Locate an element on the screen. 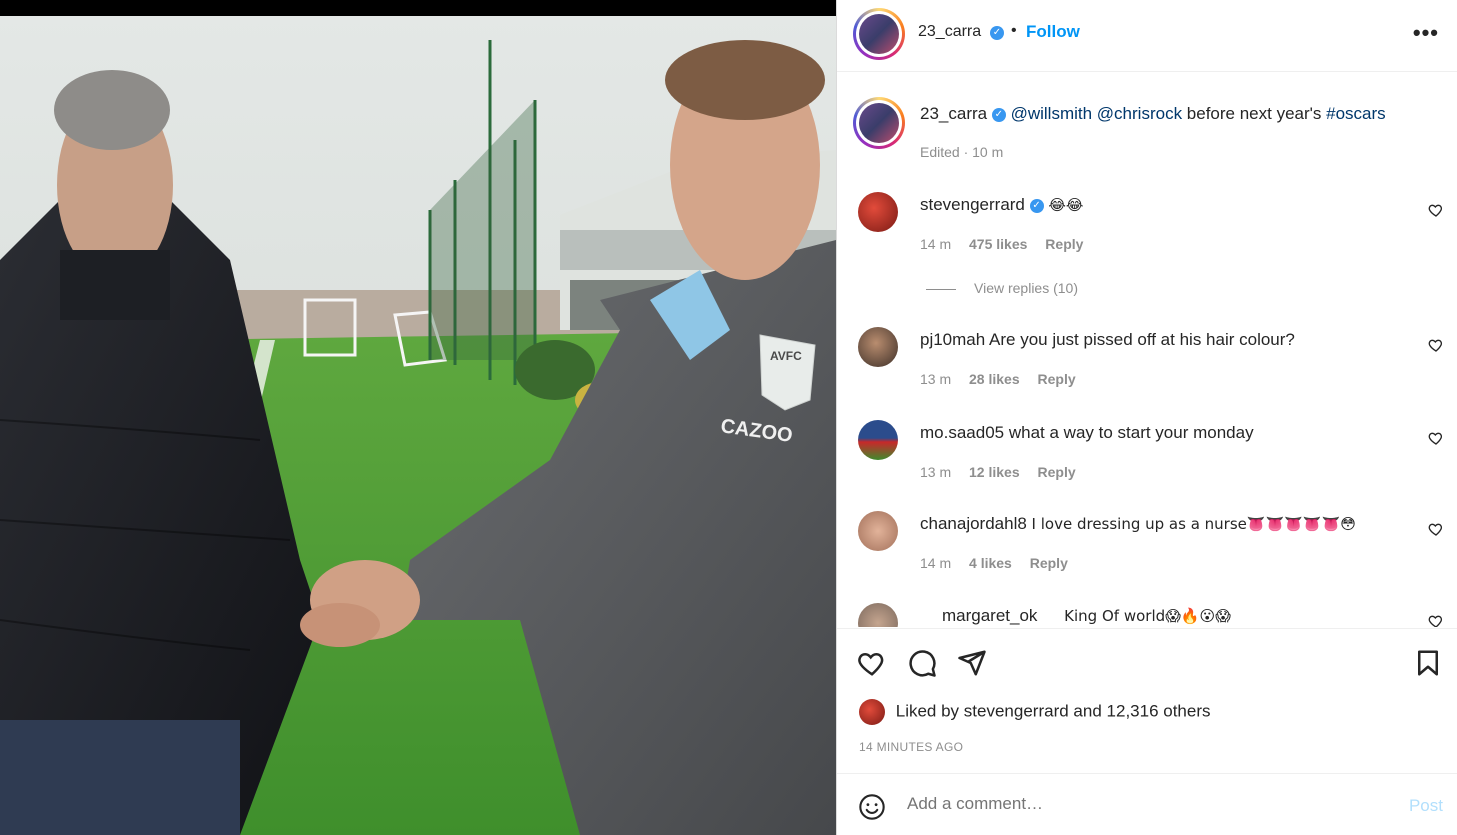 Image resolution: width=1457 pixels, height=835 pixels. commenter-username: chanajordahl8 is located at coordinates (973, 523).